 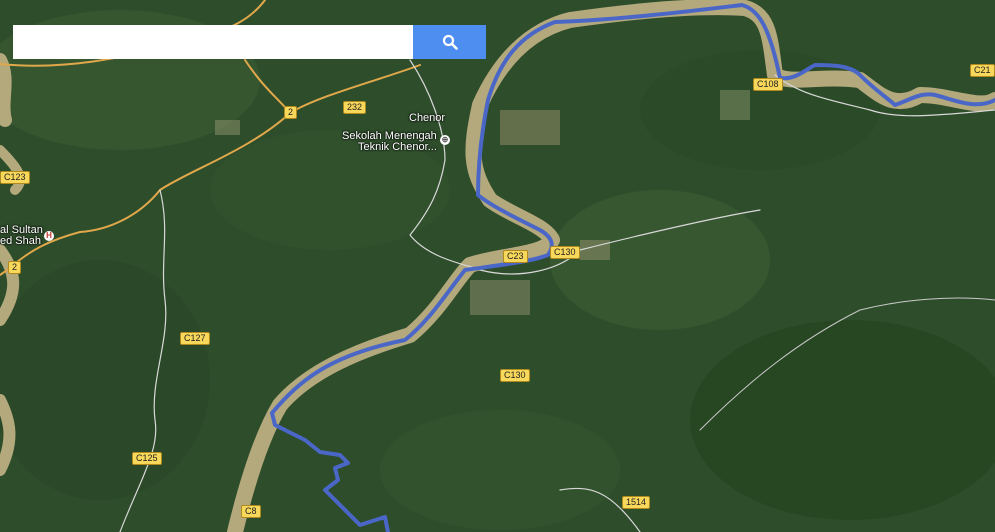 What do you see at coordinates (15, 177) in the screenshot?
I see `road-shield-c123: C123` at bounding box center [15, 177].